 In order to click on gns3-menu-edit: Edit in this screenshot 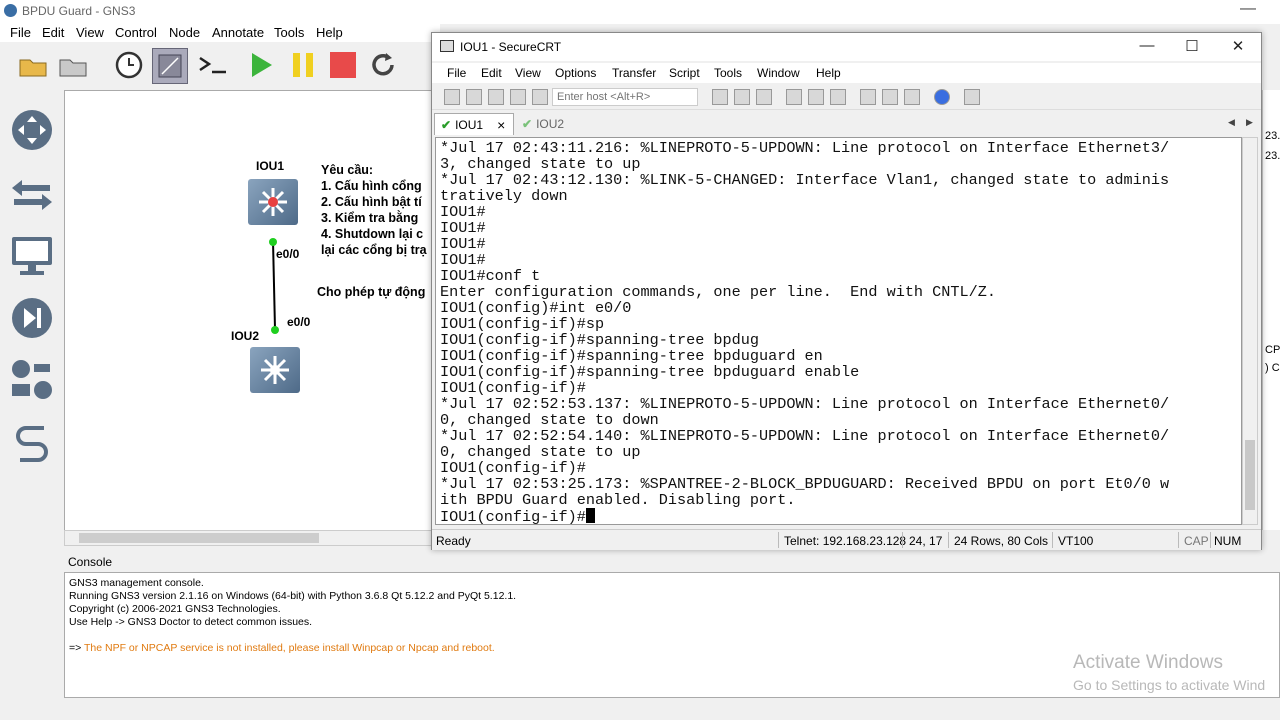, I will do `click(53, 32)`.